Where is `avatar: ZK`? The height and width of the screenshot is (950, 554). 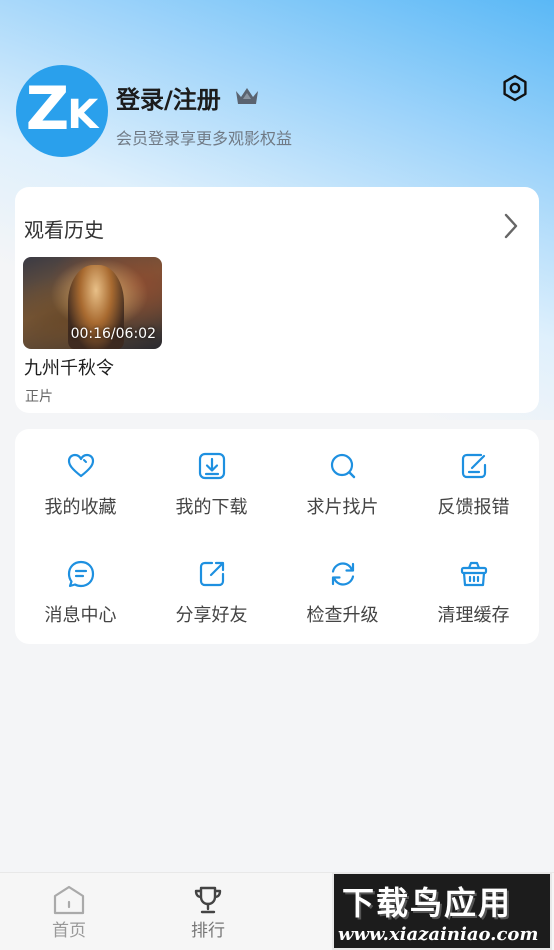 avatar: ZK is located at coordinates (62, 111).